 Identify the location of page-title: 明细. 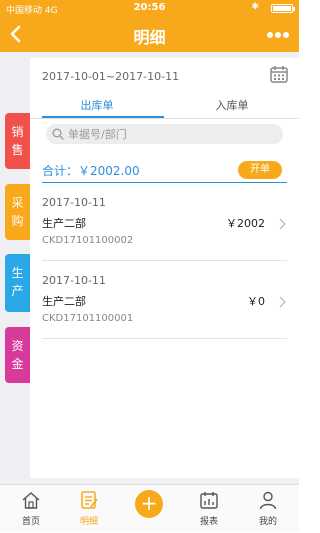
(149, 37).